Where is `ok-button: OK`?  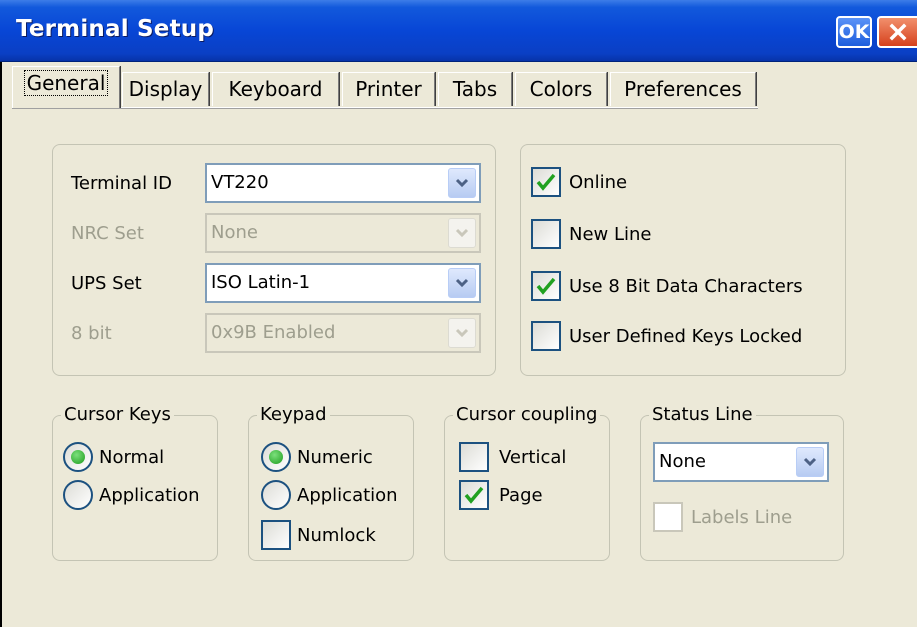
ok-button: OK is located at coordinates (854, 32).